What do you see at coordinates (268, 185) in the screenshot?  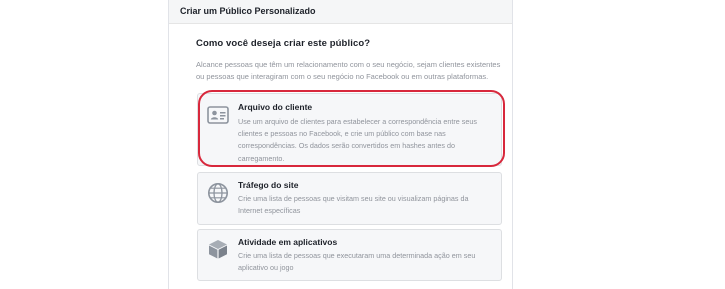 I see `option-title: Tráfego do site` at bounding box center [268, 185].